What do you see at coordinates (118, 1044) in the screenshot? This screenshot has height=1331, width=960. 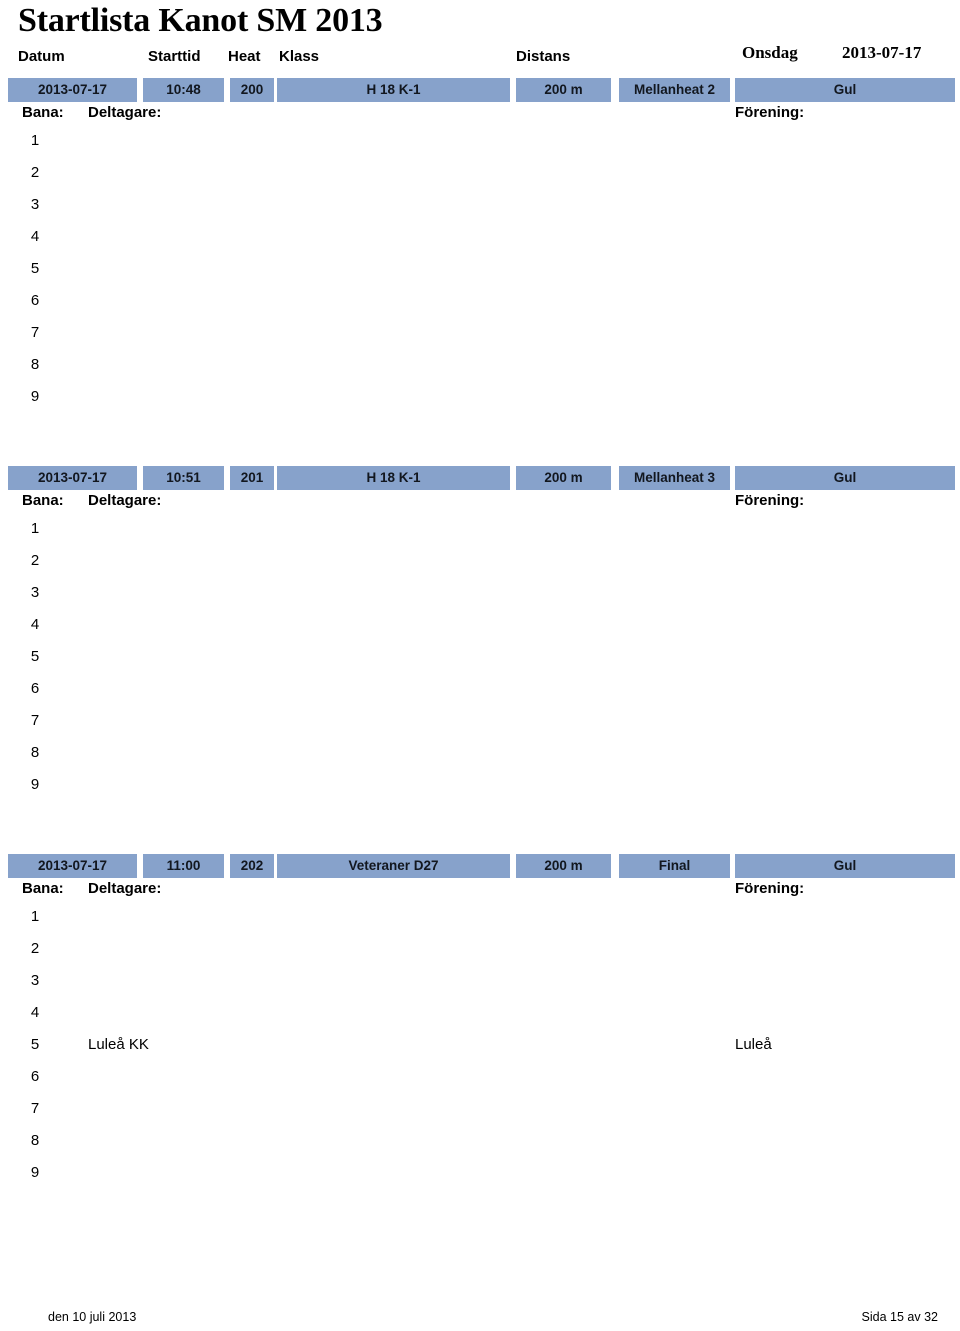 I see `lane-participant: Luleå KK` at bounding box center [118, 1044].